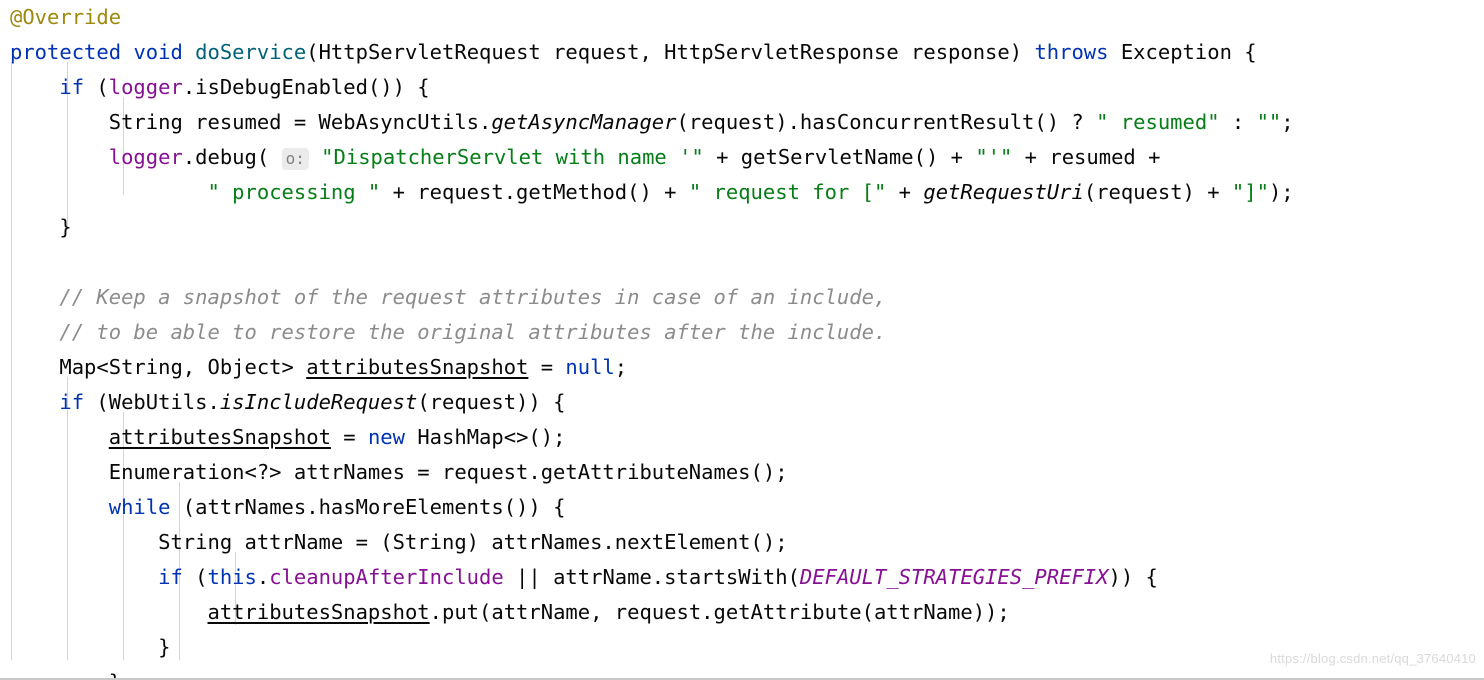  Describe the element at coordinates (1003, 192) in the screenshot. I see `code-token-statm: getRequestUri` at that location.